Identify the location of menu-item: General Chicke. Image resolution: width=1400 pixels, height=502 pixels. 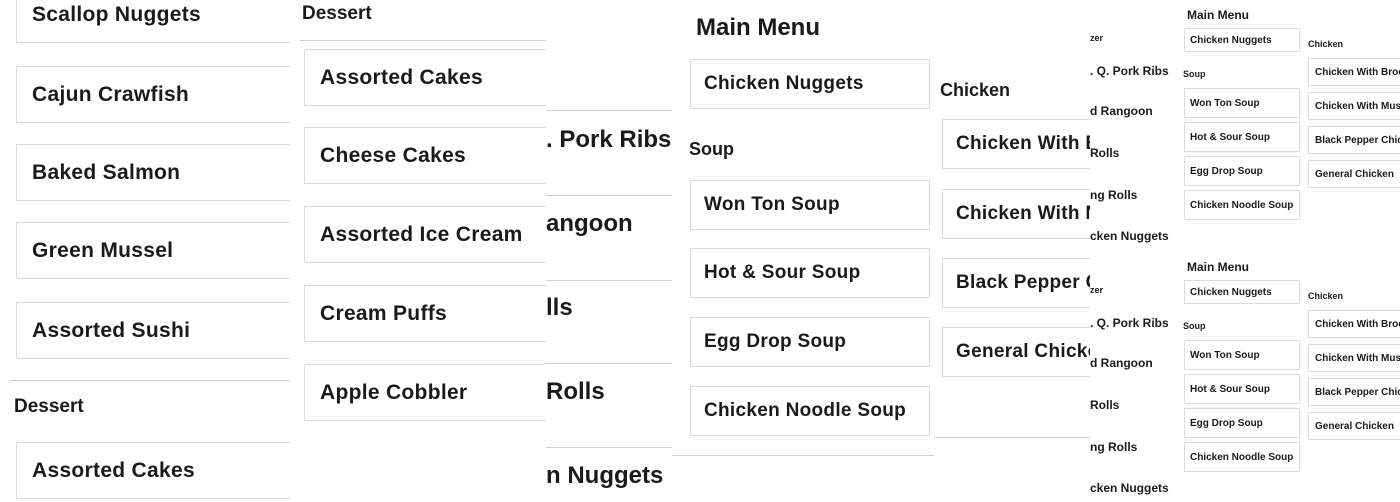
(1016, 352).